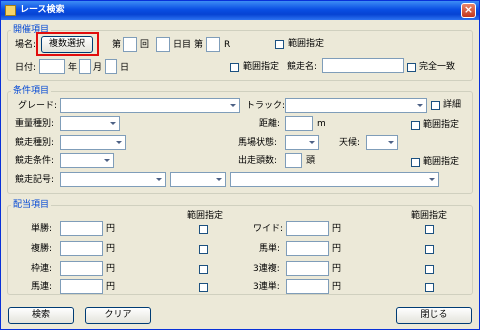  What do you see at coordinates (270, 124) in the screenshot?
I see `kyori-label: 距離:` at bounding box center [270, 124].